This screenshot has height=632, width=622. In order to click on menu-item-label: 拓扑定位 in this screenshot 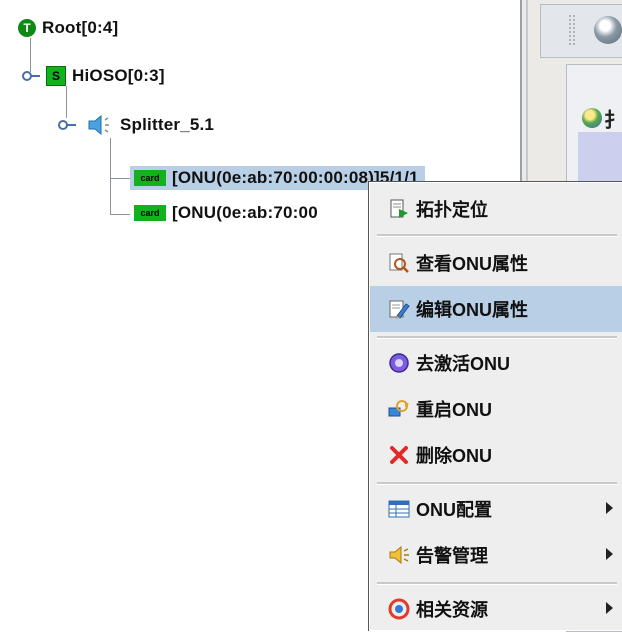, I will do `click(452, 210)`.